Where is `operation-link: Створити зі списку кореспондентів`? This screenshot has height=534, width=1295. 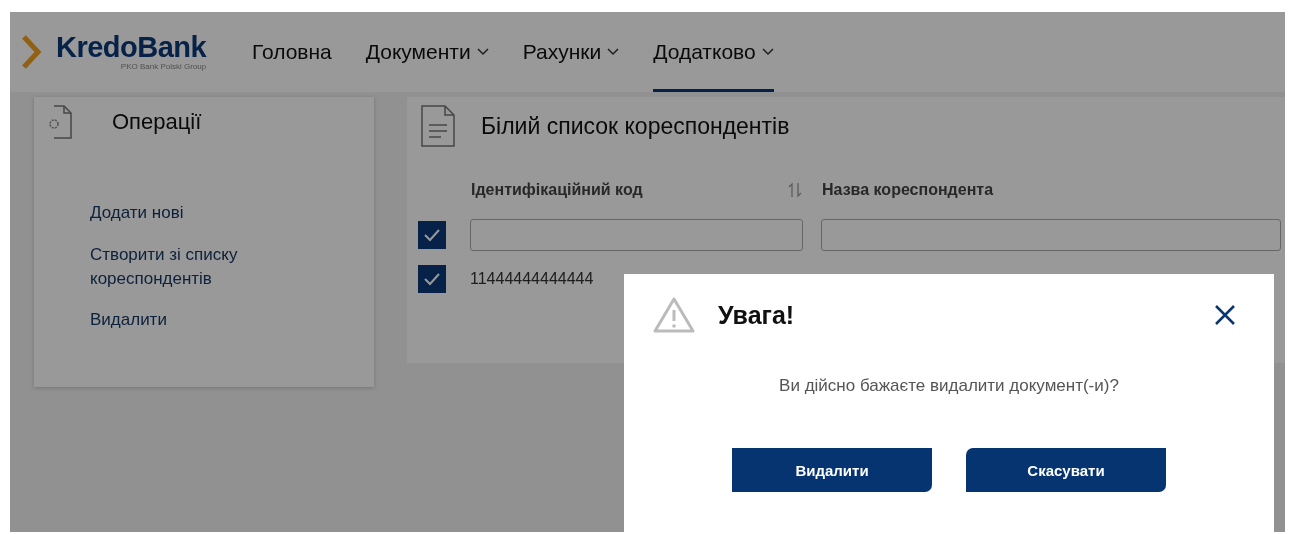
operation-link: Створити зі списку кореспондентів is located at coordinates (180, 266).